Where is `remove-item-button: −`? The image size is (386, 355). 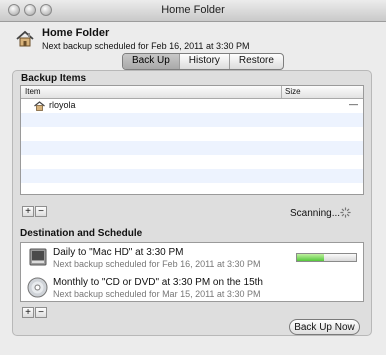
remove-item-button: − is located at coordinates (41, 211).